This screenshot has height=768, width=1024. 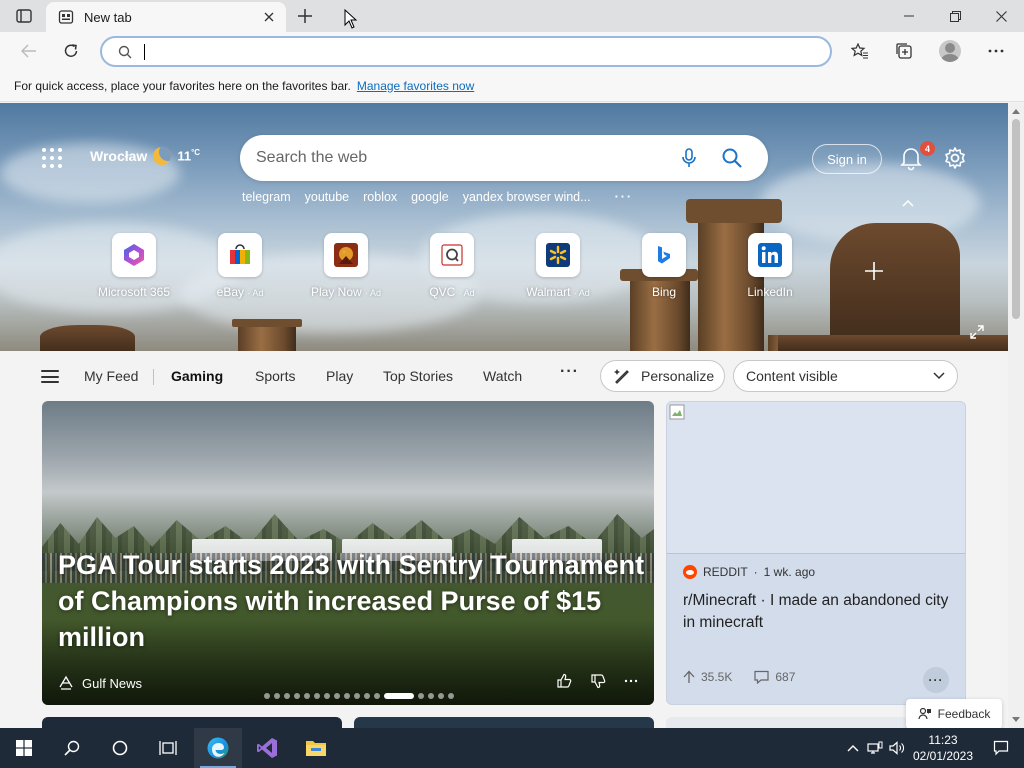 What do you see at coordinates (502, 376) in the screenshot?
I see `feed-tab-watch: Watch` at bounding box center [502, 376].